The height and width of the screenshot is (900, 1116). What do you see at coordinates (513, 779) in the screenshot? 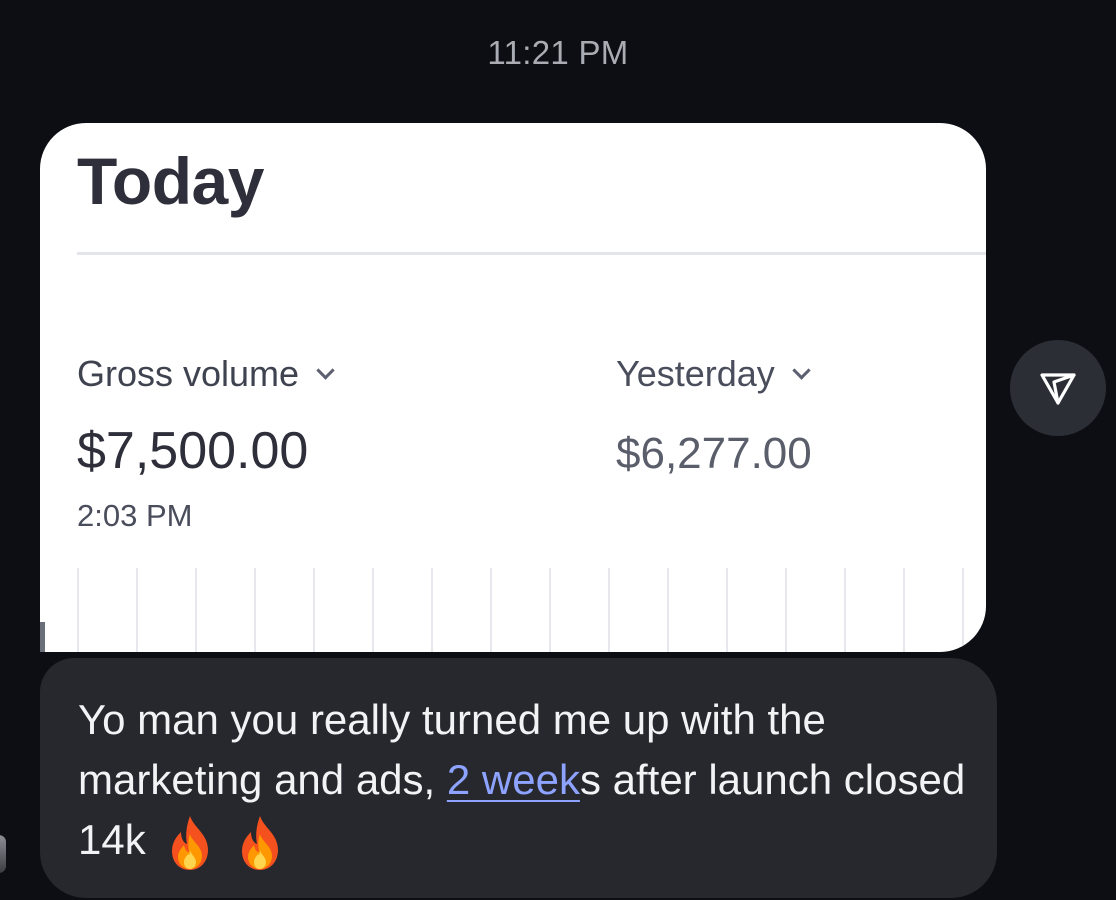
I see `date-link: 2 week` at bounding box center [513, 779].